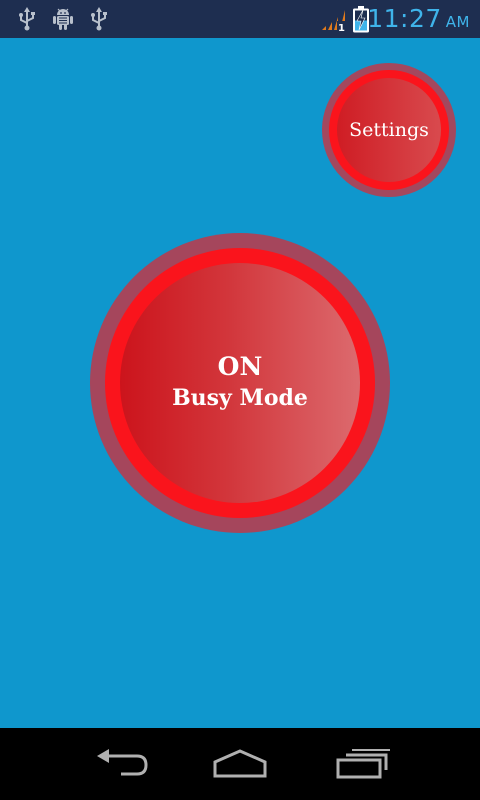 This screenshot has width=480, height=800. I want to click on status-clock: 11:27 AM, so click(418, 20).